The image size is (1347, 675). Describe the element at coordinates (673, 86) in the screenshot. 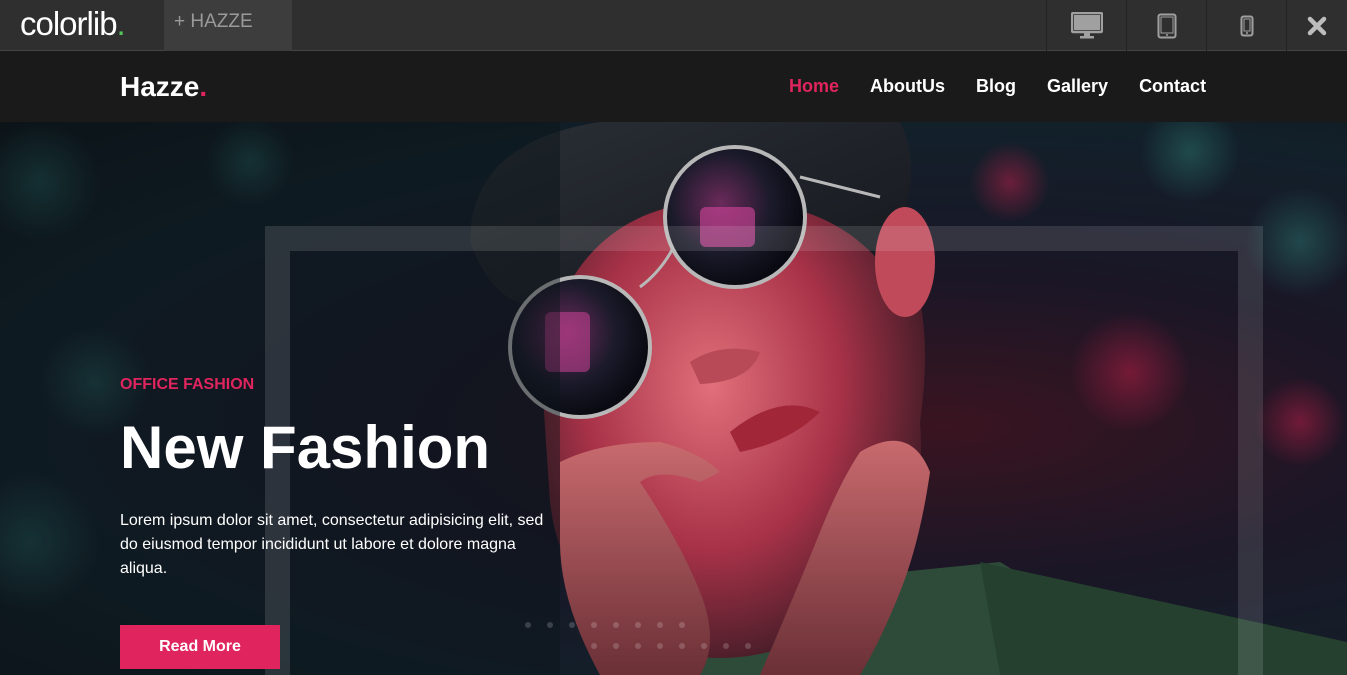

I see `site-header: Hazze. Home AboutUs Blog Gallery Contact` at that location.